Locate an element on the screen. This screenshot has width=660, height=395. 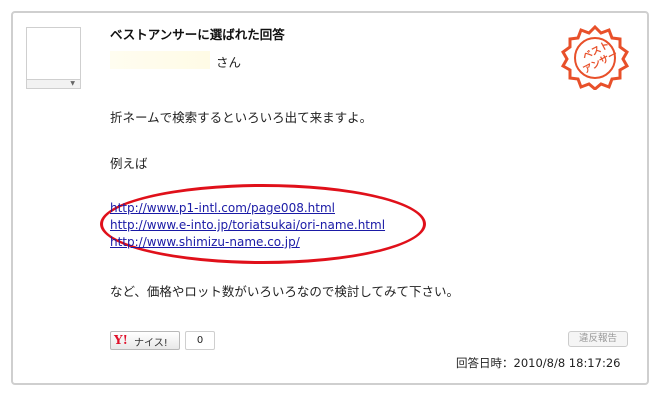
yahoo-logo-icon: Y! is located at coordinates (121, 340).